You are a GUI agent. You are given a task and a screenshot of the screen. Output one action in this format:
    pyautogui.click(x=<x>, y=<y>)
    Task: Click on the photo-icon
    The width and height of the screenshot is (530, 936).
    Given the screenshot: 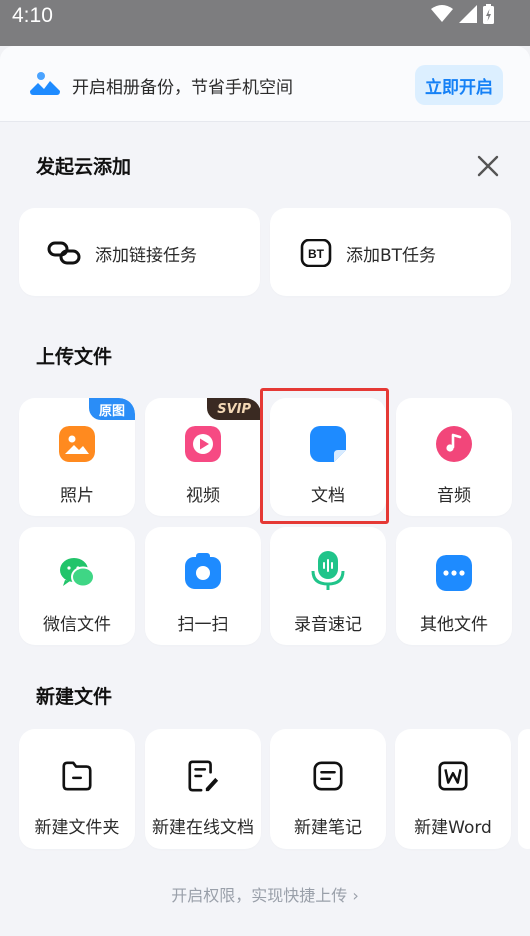 What is the action you would take?
    pyautogui.click(x=77, y=444)
    